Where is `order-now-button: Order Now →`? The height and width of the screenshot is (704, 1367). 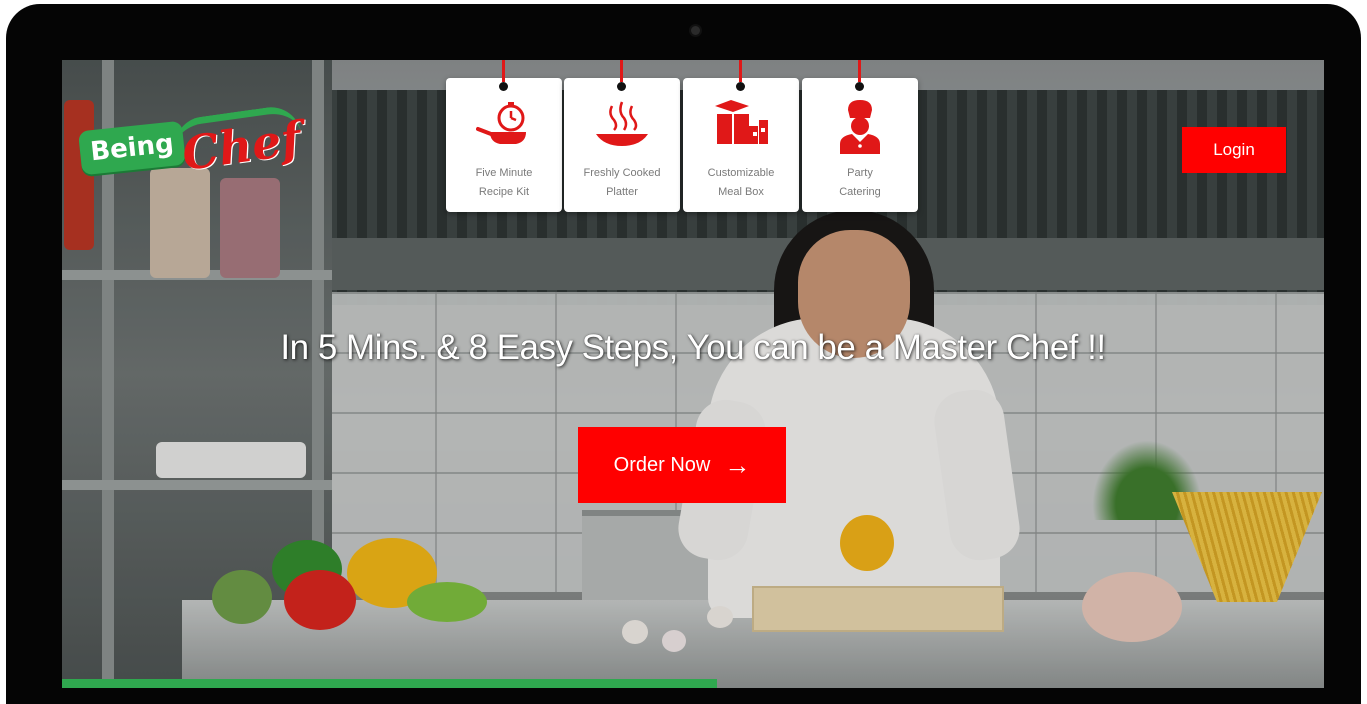
order-now-button: Order Now → is located at coordinates (682, 465).